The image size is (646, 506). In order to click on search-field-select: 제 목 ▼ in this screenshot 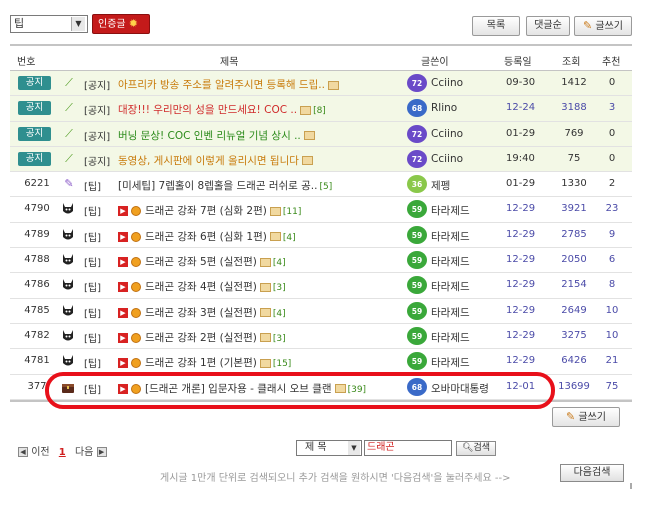, I will do `click(329, 448)`.